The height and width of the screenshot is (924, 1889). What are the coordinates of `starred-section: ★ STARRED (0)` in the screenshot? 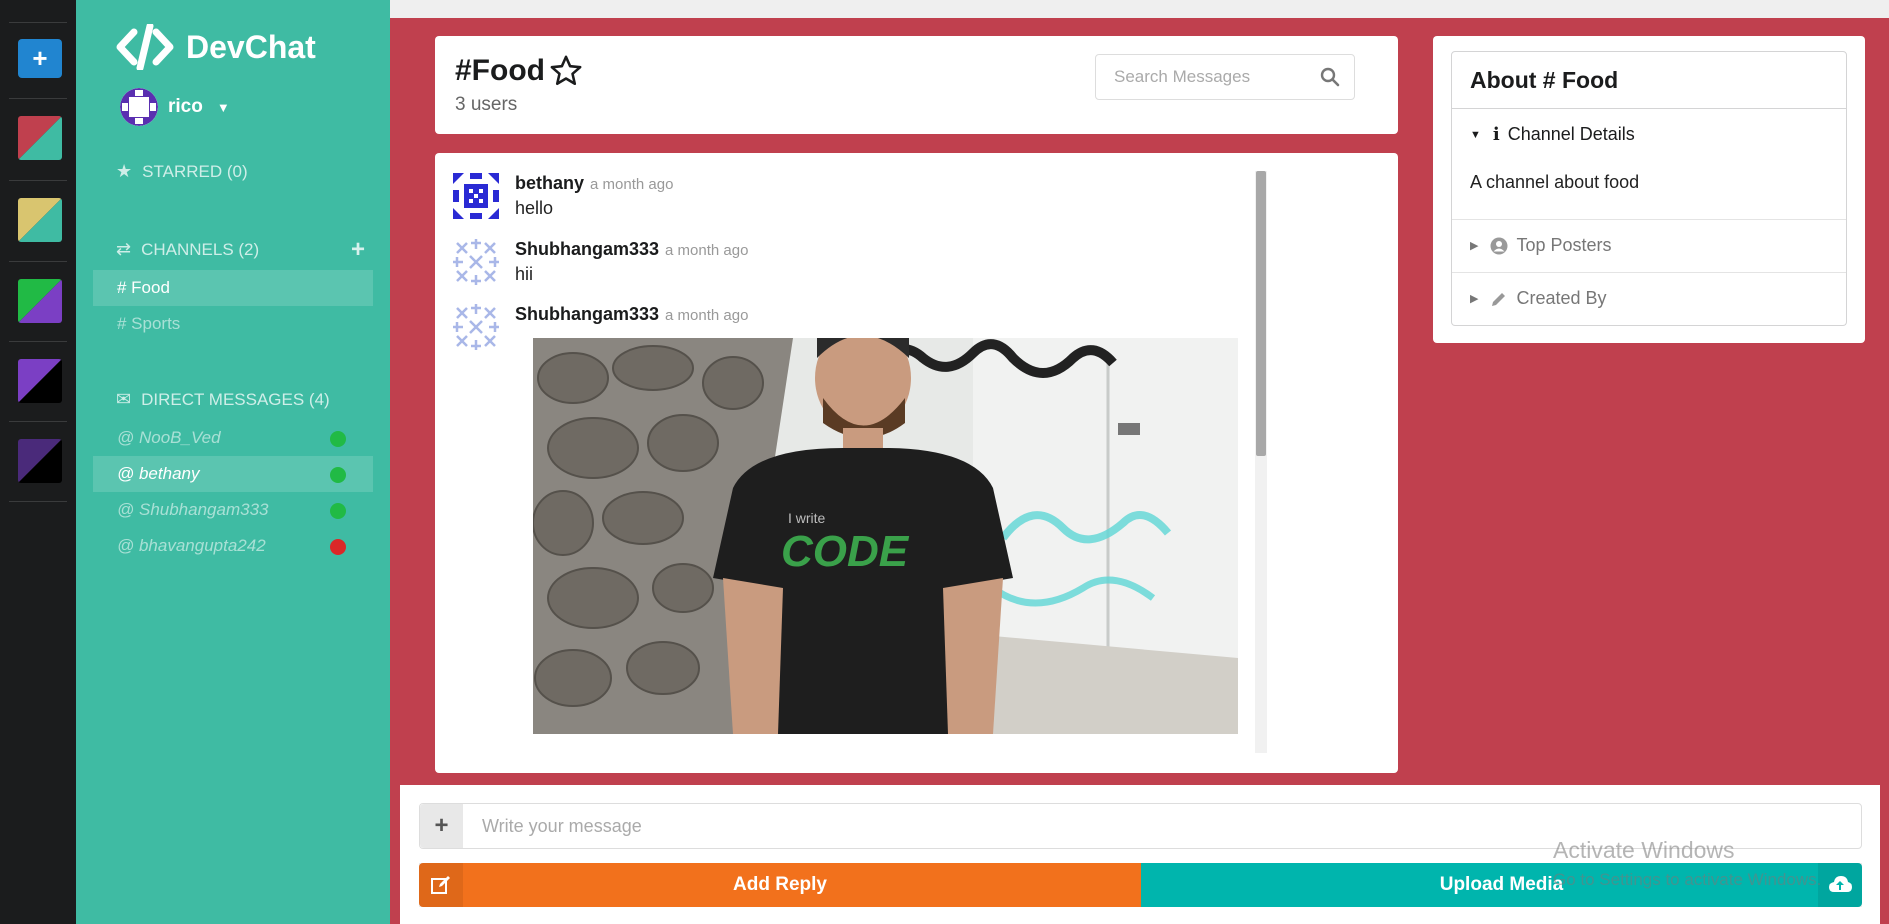 It's located at (251, 171).